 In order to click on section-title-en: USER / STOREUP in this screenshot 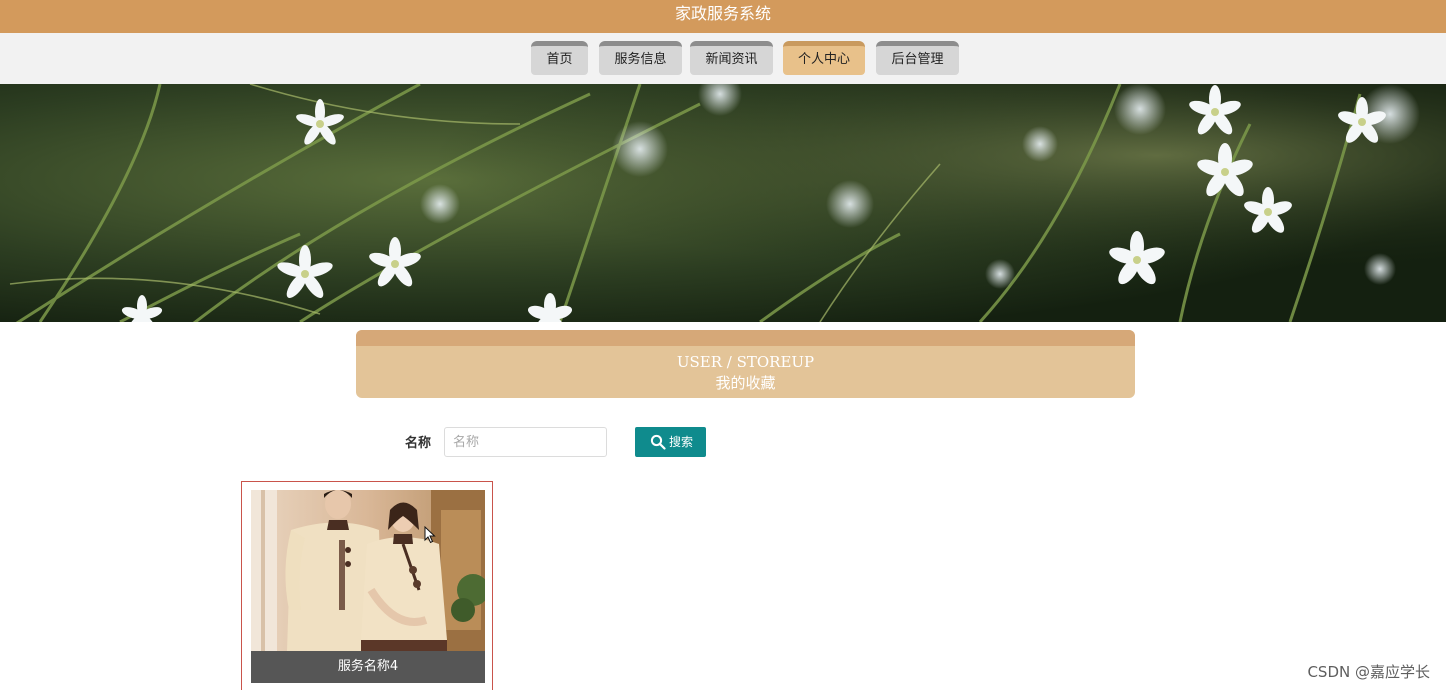, I will do `click(745, 362)`.